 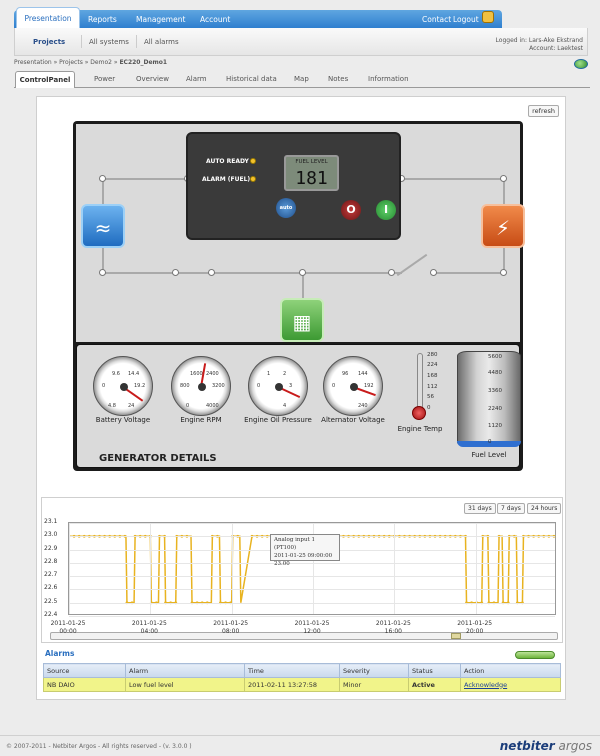 What do you see at coordinates (544, 508) in the screenshot?
I see `range-24-hours-button: 24 hours` at bounding box center [544, 508].